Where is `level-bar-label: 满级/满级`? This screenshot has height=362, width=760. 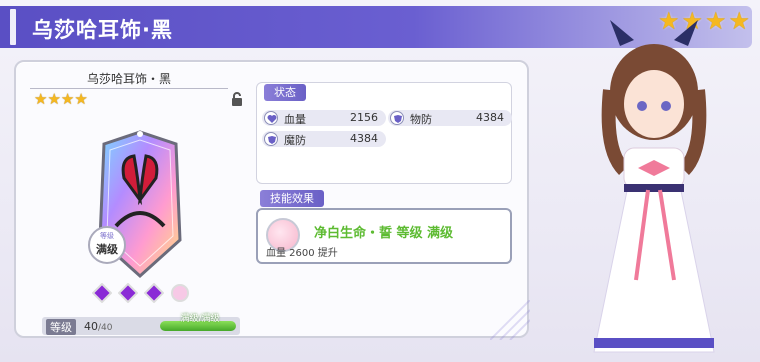 level-bar-label: 满级/满级 is located at coordinates (200, 319).